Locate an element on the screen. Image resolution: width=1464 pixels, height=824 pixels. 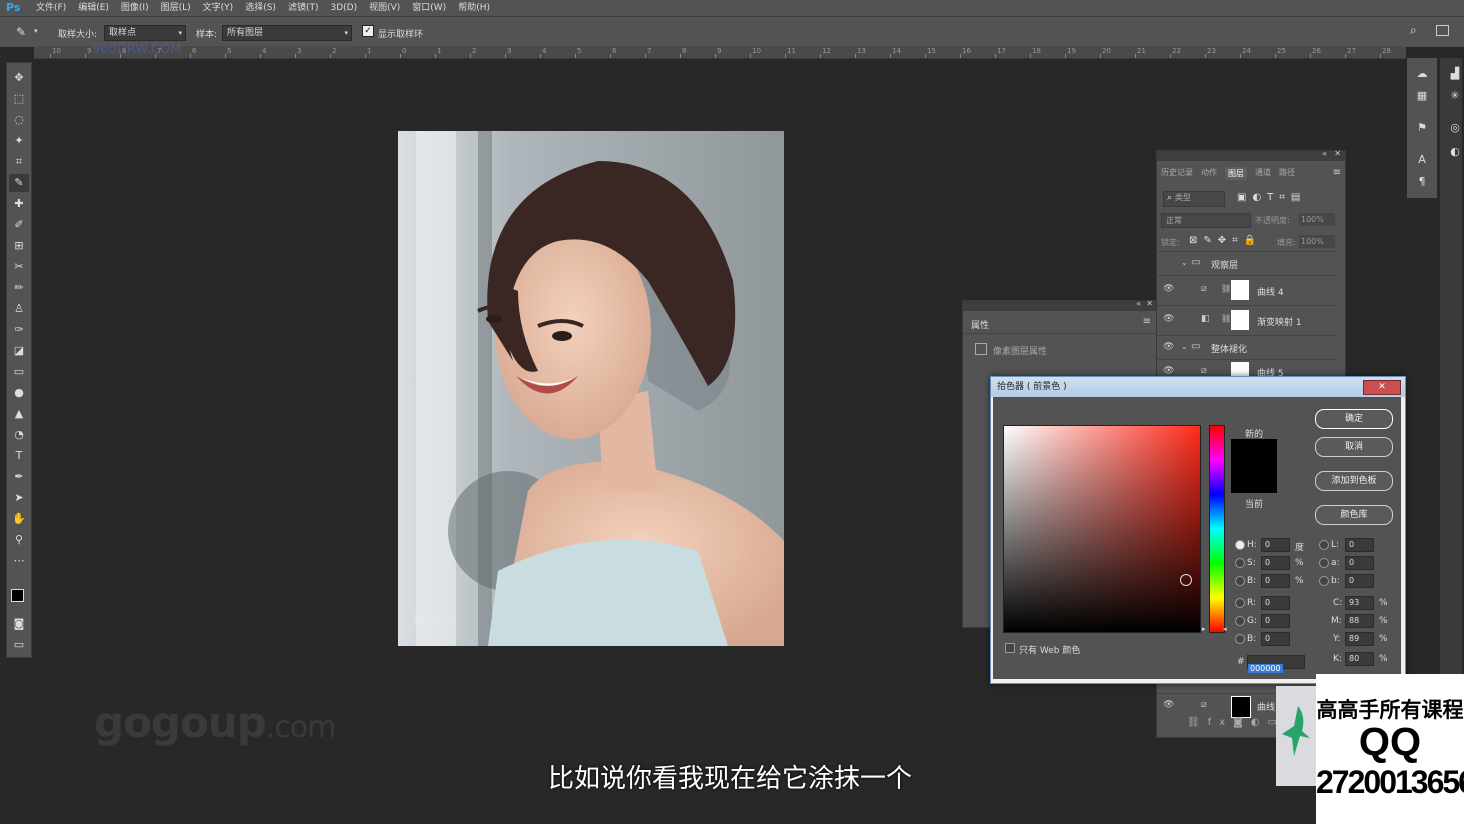
hue-slider-handle-right: ◂ is located at coordinates (1225, 629).